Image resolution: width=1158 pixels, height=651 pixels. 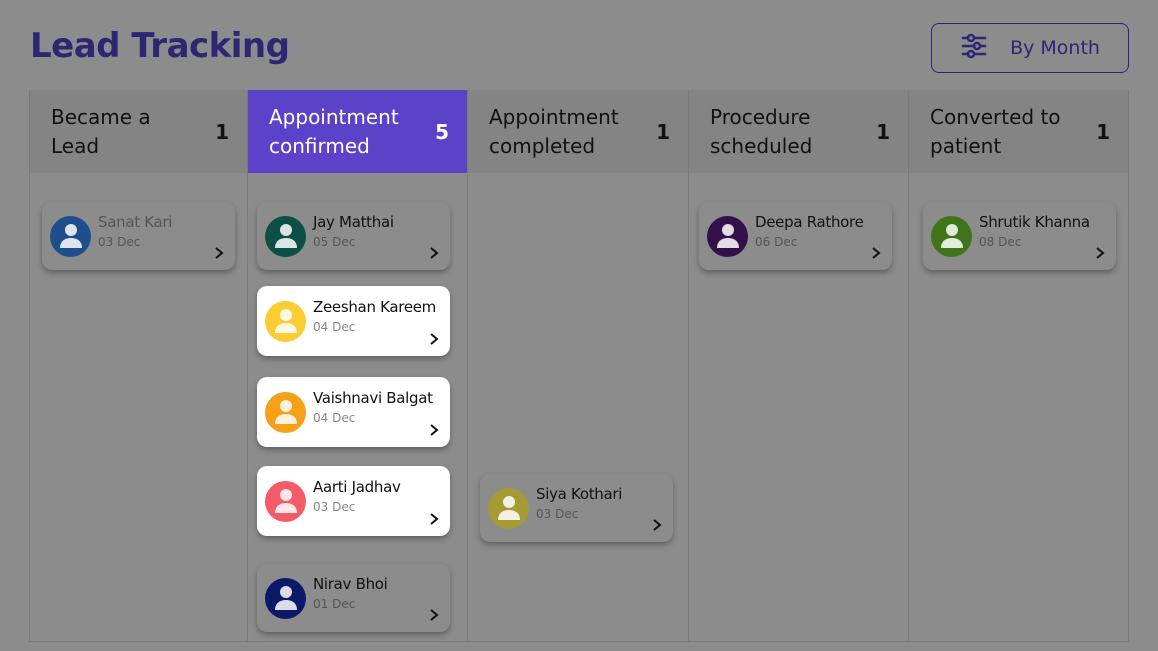 I want to click on lead-name: Shrutik Khanna, so click(x=1034, y=222).